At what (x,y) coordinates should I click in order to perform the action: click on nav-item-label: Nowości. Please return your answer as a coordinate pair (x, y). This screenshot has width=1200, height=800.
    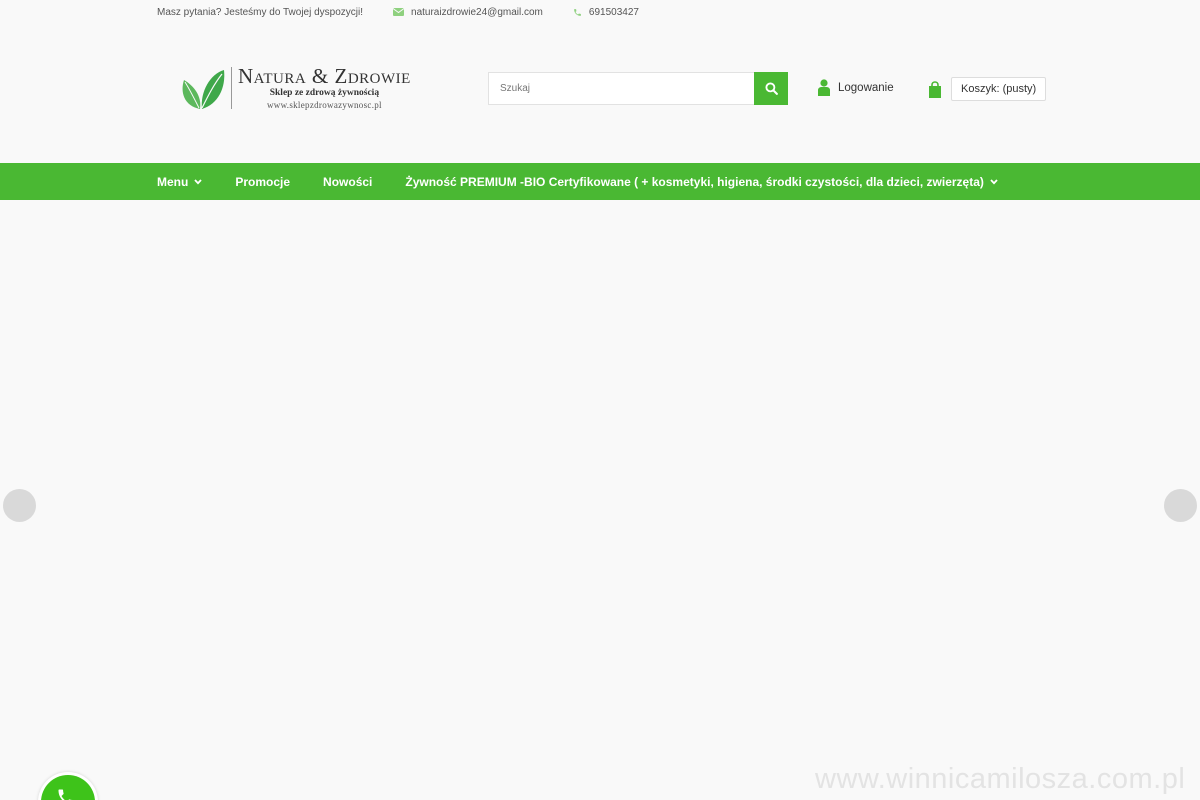
    Looking at the image, I should click on (348, 181).